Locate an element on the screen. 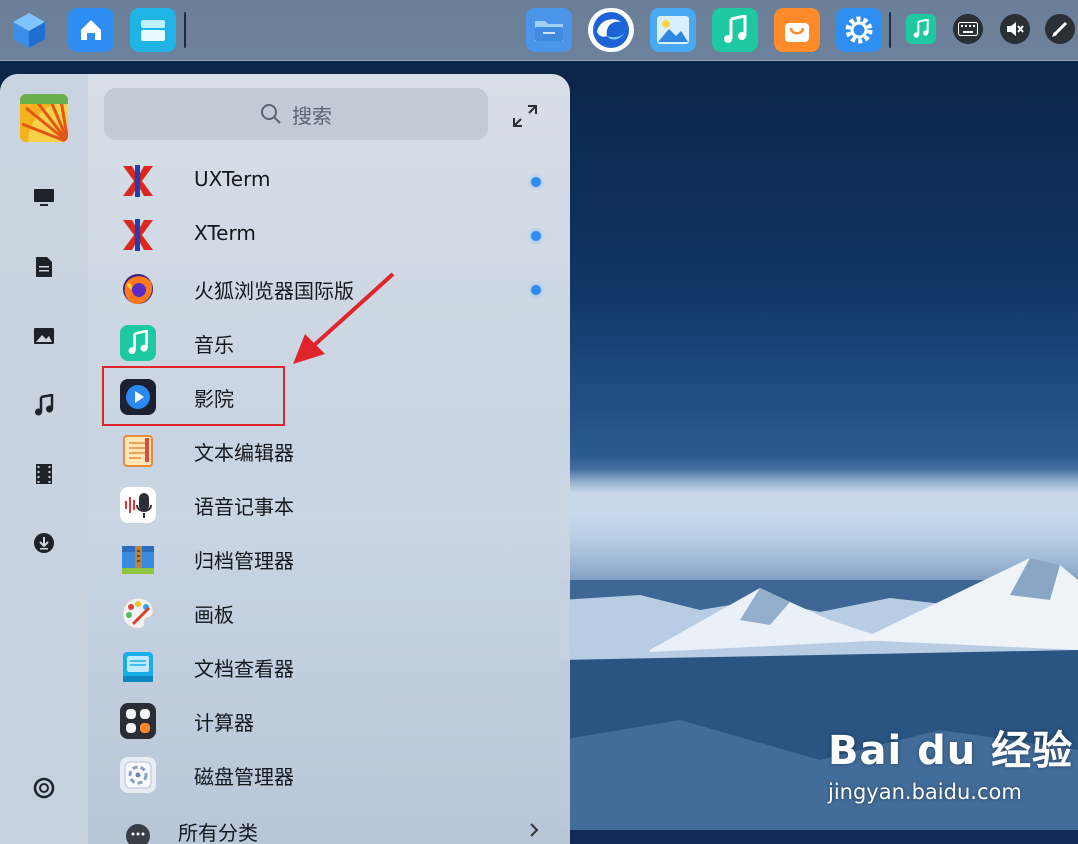  power-icon is located at coordinates (44, 788).